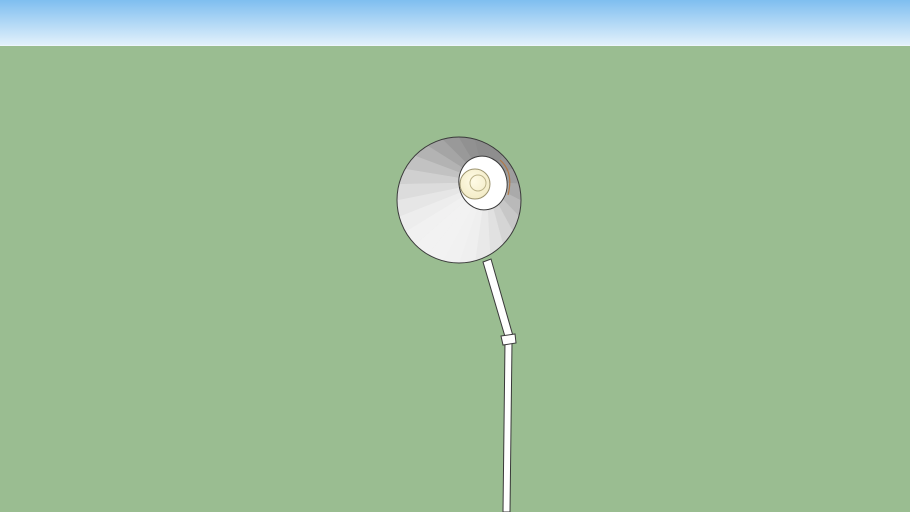  I want to click on lamp-pole, so click(499, 385).